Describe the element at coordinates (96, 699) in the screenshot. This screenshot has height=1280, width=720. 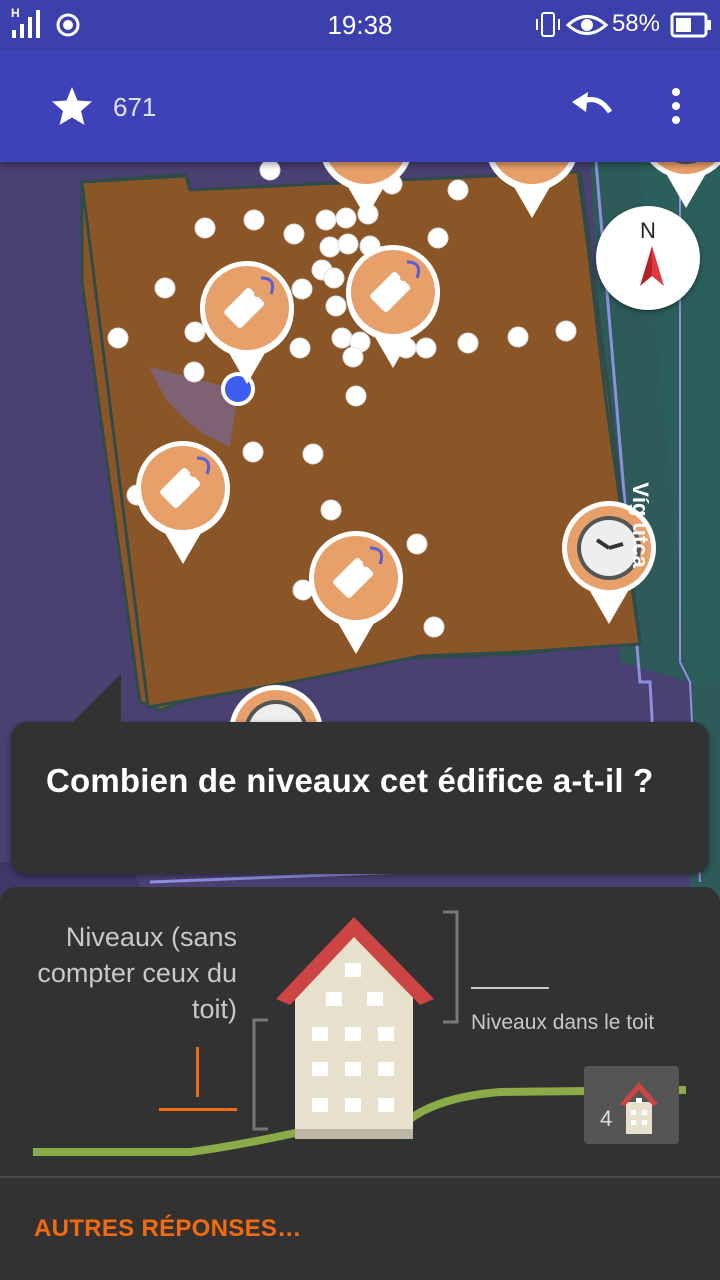
I see `speech-bubble-tail` at that location.